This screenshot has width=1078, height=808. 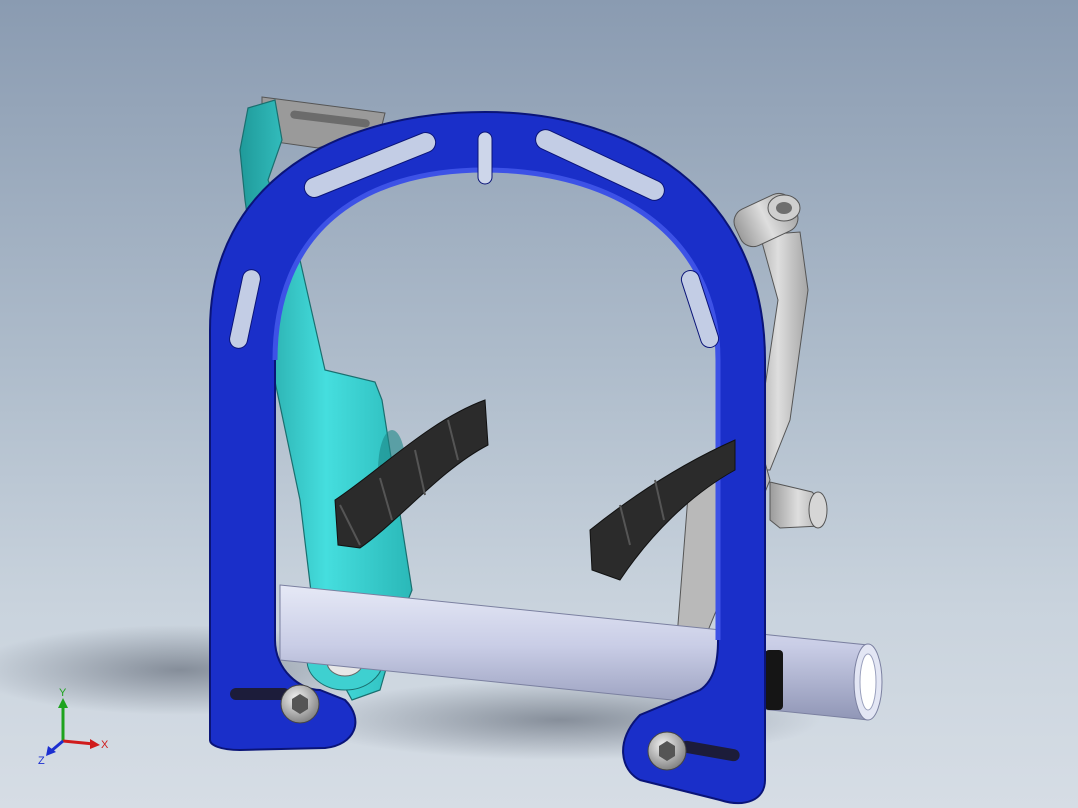 What do you see at coordinates (63, 693) in the screenshot?
I see `triad-y-label: Y` at bounding box center [63, 693].